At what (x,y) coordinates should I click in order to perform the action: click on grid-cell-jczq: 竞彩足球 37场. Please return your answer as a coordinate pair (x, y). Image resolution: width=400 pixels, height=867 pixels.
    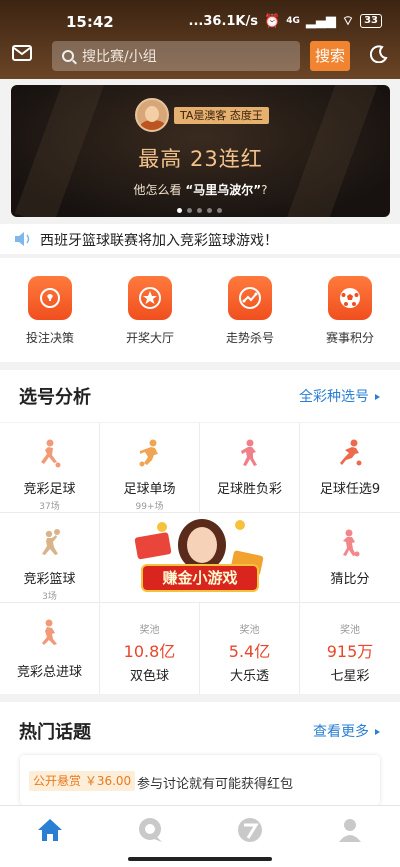
    Looking at the image, I should click on (50, 468).